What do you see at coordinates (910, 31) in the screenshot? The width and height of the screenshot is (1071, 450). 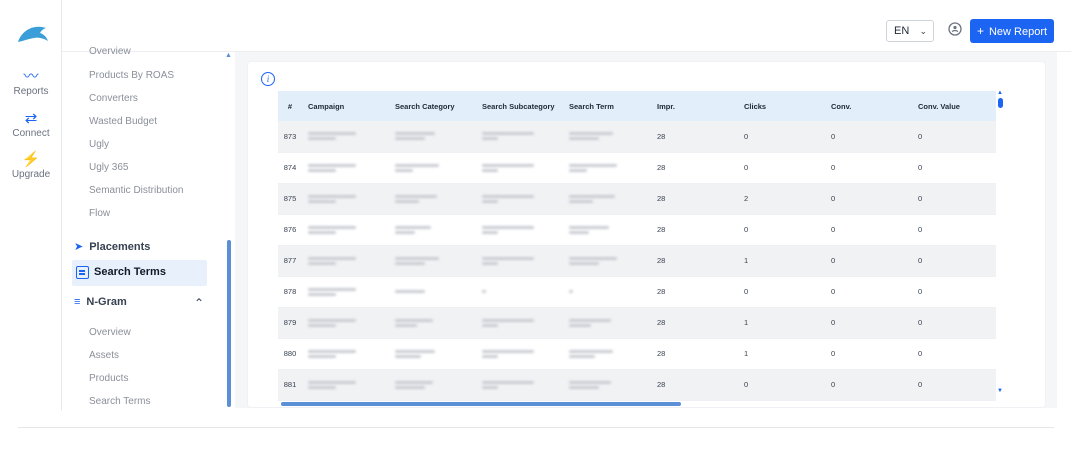 I see `language-select: EN ⌄` at bounding box center [910, 31].